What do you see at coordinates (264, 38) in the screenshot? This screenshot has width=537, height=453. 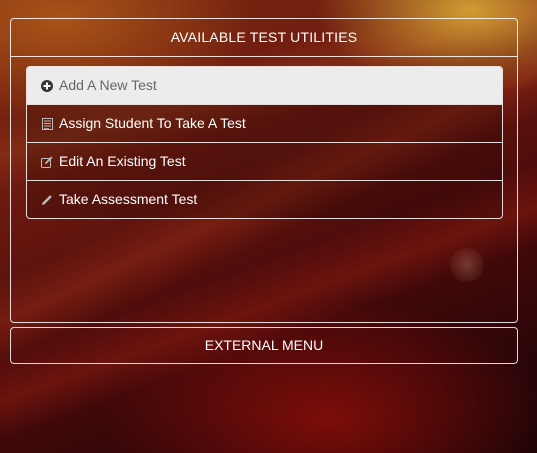 I see `panel-heading: AVAILABLE TEST UTILITIES` at bounding box center [264, 38].